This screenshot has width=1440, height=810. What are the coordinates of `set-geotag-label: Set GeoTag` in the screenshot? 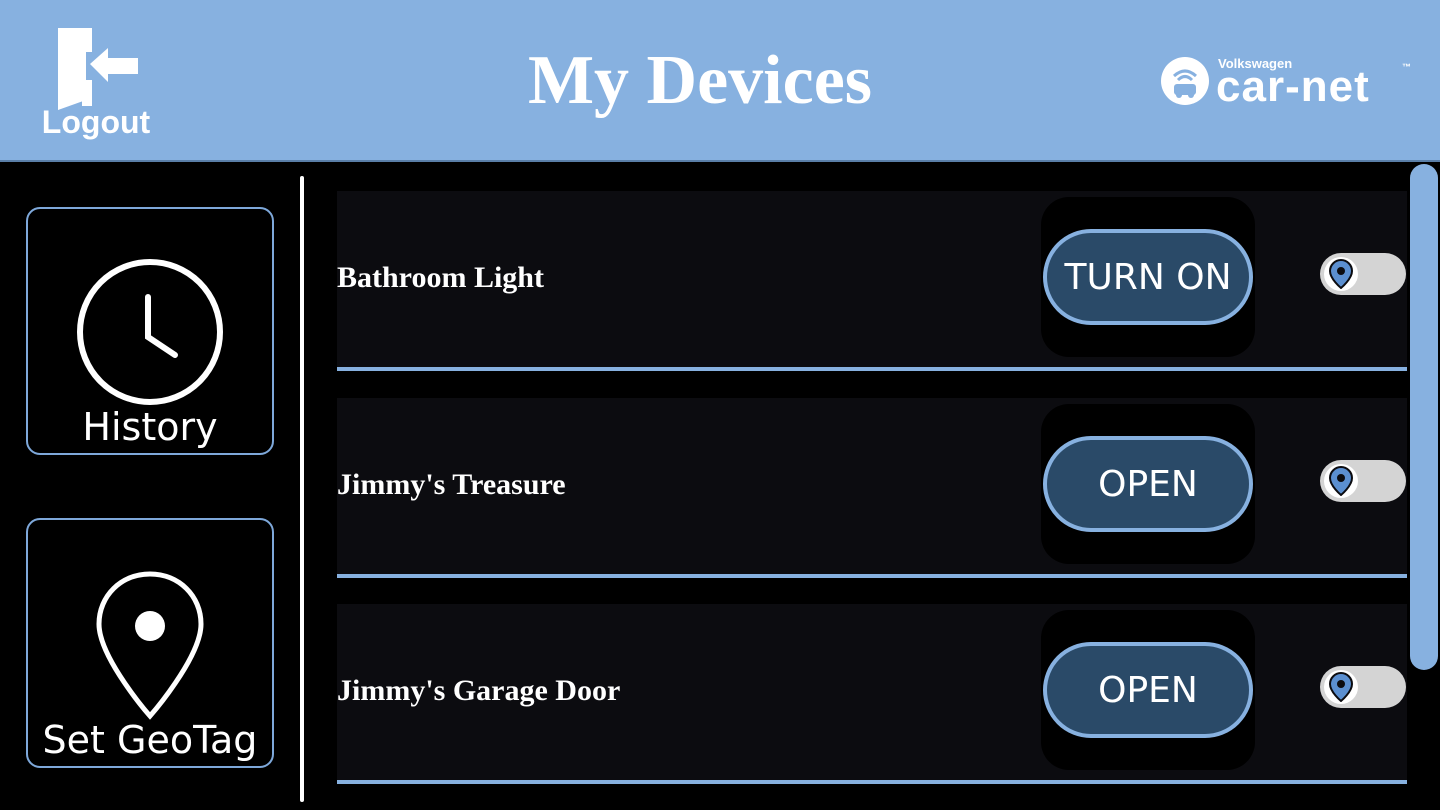 It's located at (150, 740).